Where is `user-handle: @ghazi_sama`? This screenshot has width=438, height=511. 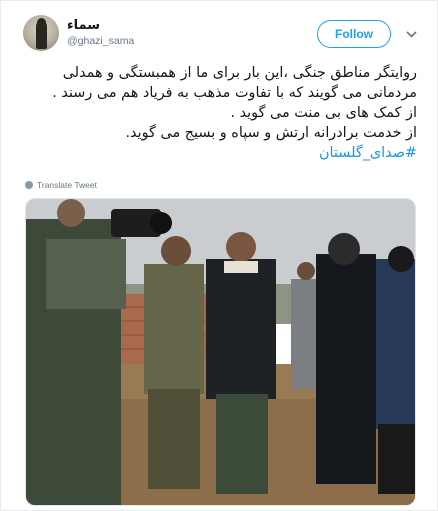
user-handle: @ghazi_sama is located at coordinates (100, 41).